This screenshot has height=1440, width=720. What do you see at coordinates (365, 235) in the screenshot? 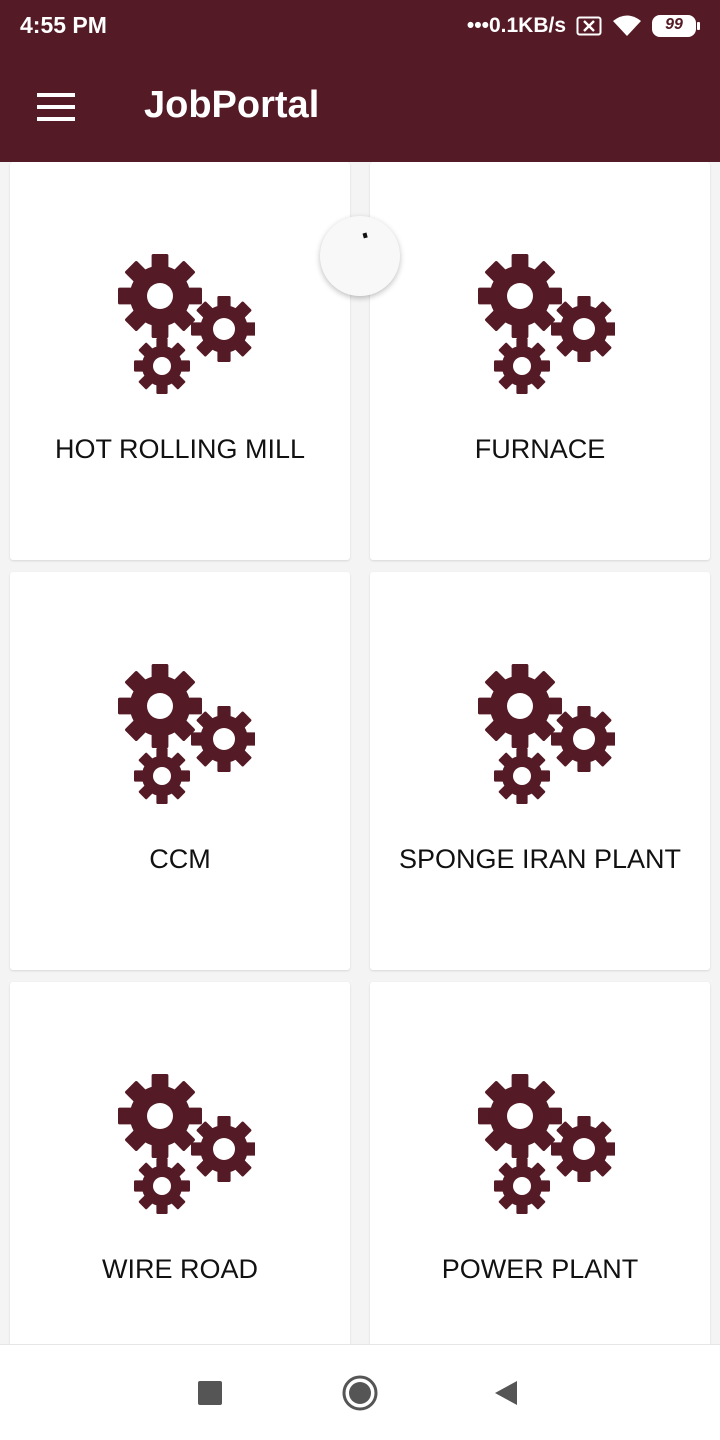
I see `loading-icon` at bounding box center [365, 235].